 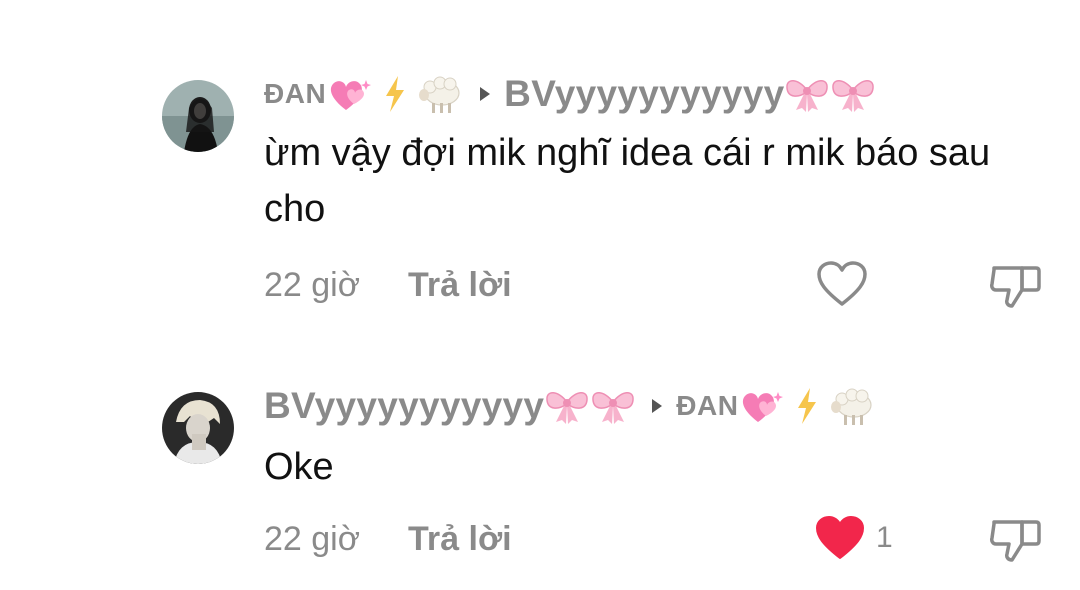 I want to click on like-button: 1, so click(x=853, y=538).